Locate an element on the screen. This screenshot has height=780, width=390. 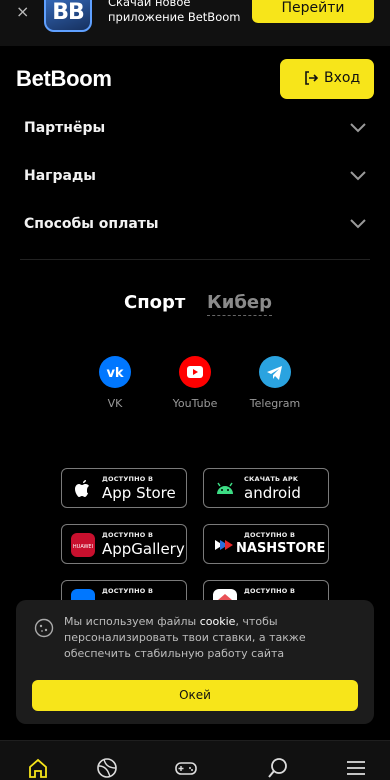
promo-text-line-1: Скачай новое is located at coordinates (149, 4).